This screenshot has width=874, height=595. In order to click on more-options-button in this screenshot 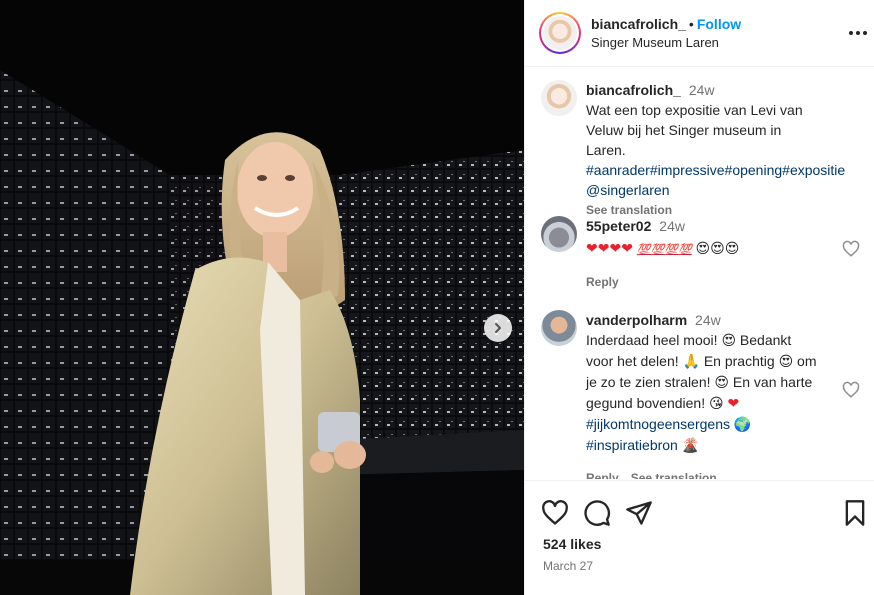, I will do `click(858, 33)`.